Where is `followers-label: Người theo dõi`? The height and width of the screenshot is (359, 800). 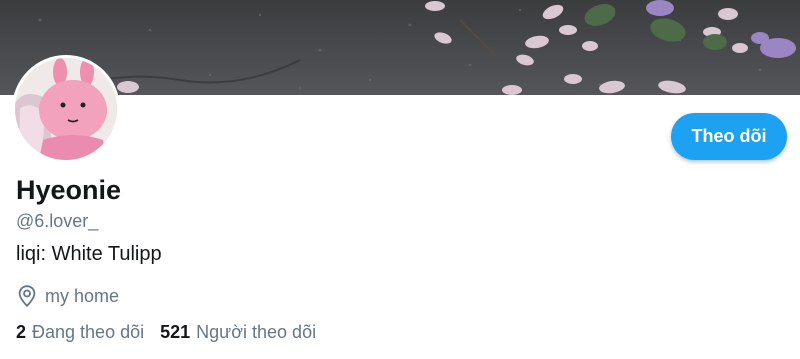 followers-label: Người theo dõi is located at coordinates (256, 332).